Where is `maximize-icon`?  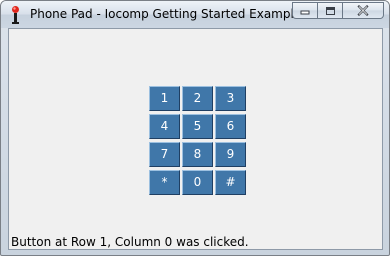 maximize-icon is located at coordinates (330, 10).